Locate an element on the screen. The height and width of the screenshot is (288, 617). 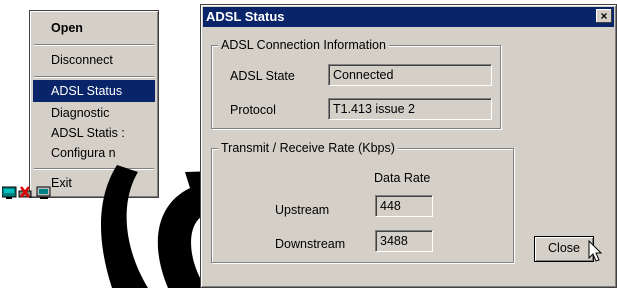
close-icon: × is located at coordinates (604, 16).